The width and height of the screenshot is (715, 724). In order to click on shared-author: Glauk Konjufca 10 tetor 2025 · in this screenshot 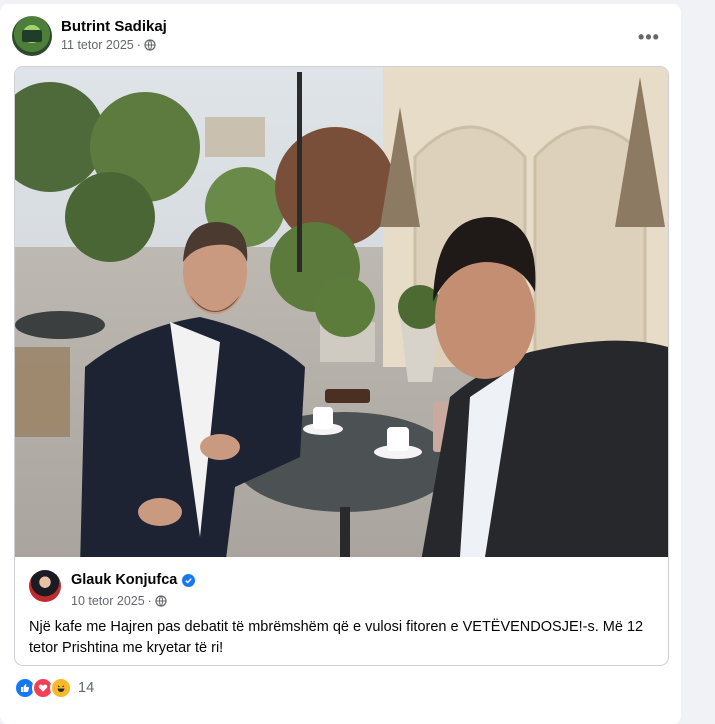, I will do `click(344, 590)`.